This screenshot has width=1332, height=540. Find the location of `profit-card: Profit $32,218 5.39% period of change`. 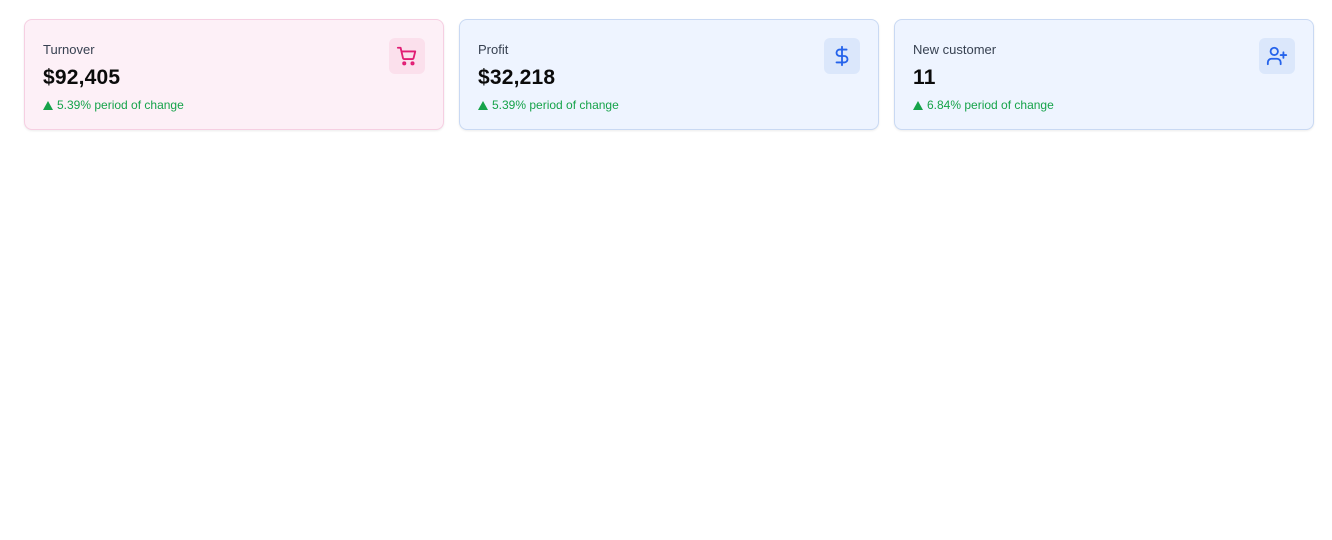

profit-card: Profit $32,218 5.39% period of change is located at coordinates (669, 74).